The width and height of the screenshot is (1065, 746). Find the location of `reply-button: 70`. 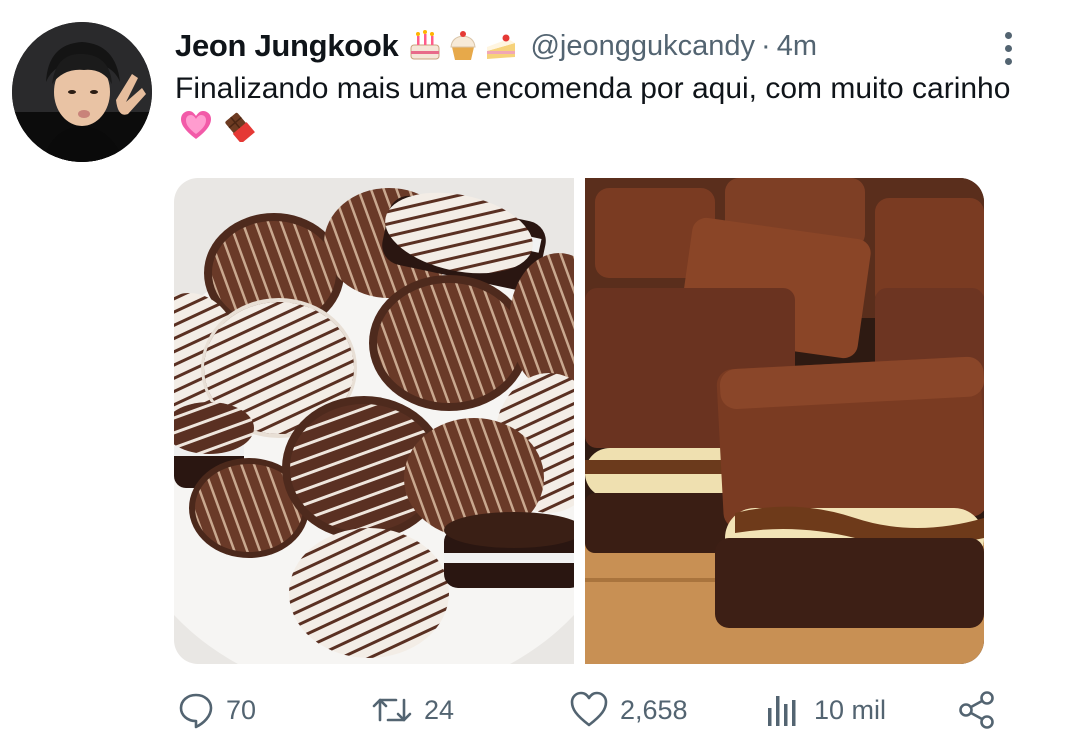

reply-button: 70 is located at coordinates (216, 710).